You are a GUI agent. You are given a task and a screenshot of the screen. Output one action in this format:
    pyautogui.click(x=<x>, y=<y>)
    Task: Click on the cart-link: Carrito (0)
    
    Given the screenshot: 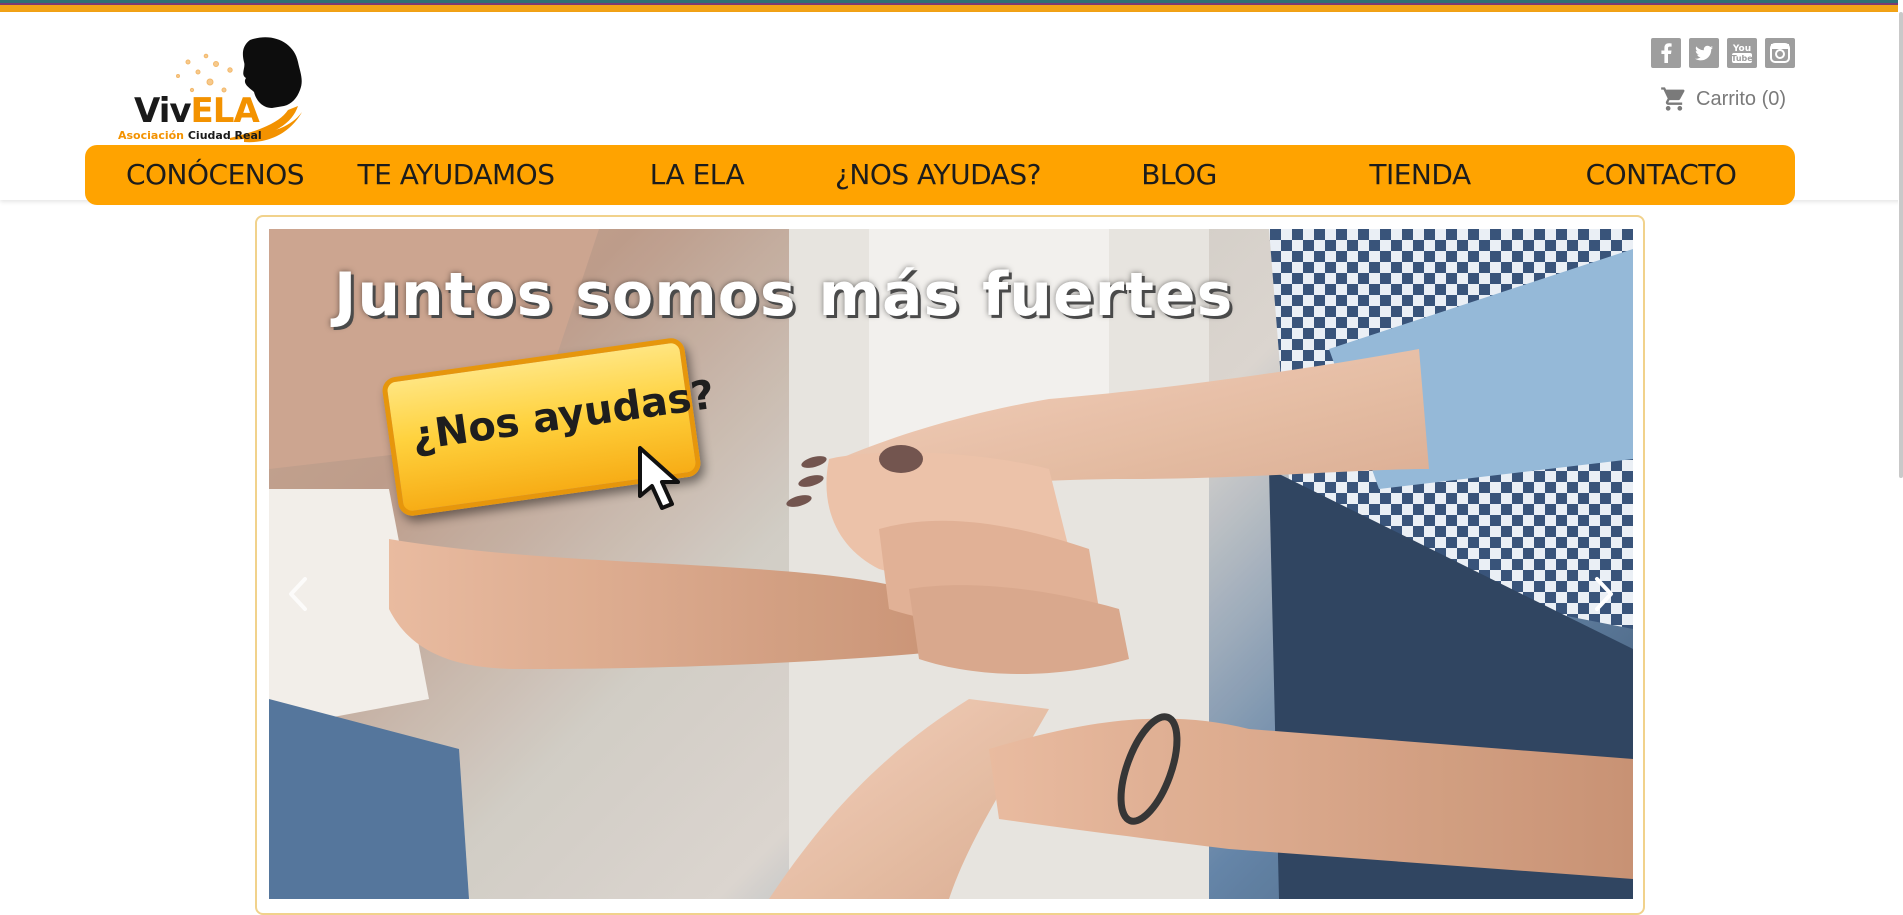 What is the action you would take?
    pyautogui.click(x=1723, y=99)
    